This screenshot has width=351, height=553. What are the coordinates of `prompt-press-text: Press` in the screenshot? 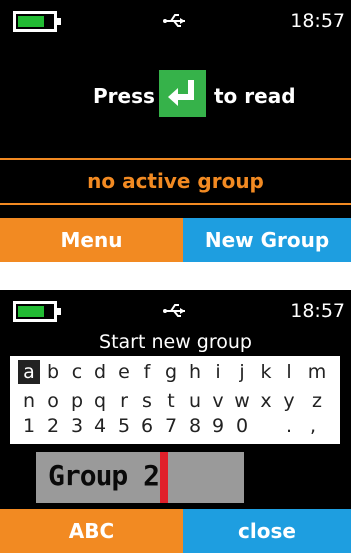 It's located at (124, 96).